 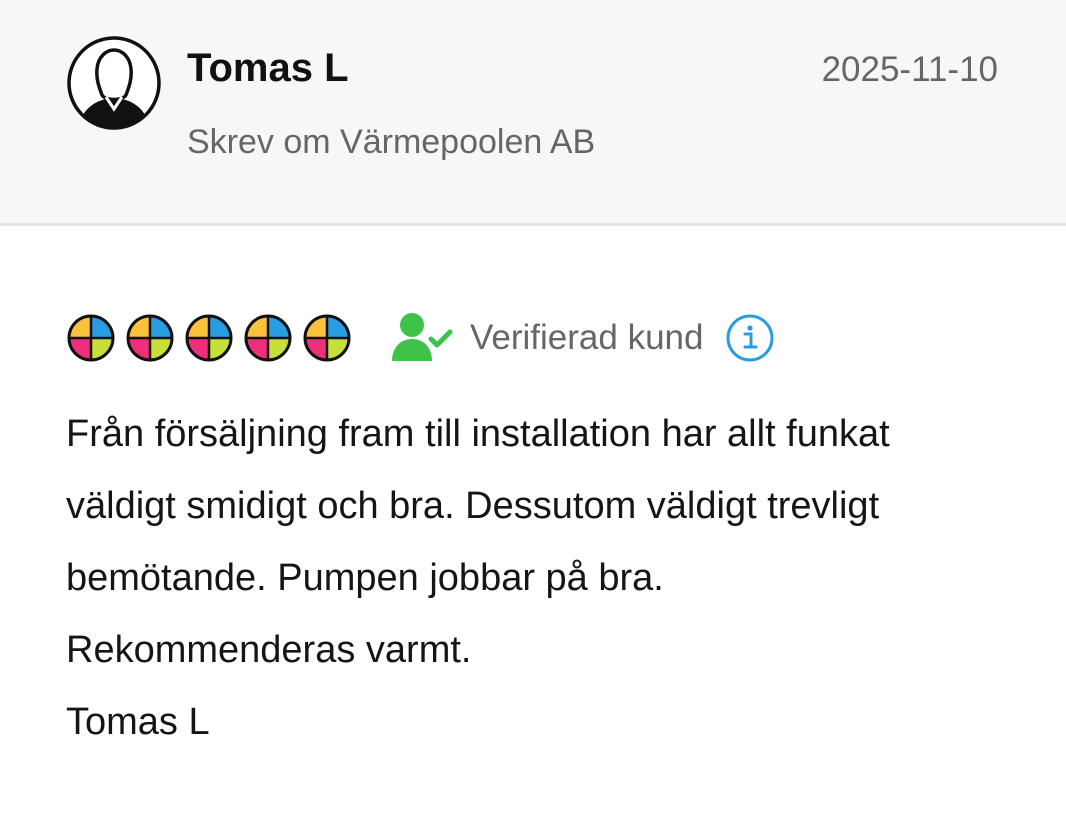 I want to click on wrote-about-company: Skrev om Värmepoolen AB, so click(x=391, y=142).